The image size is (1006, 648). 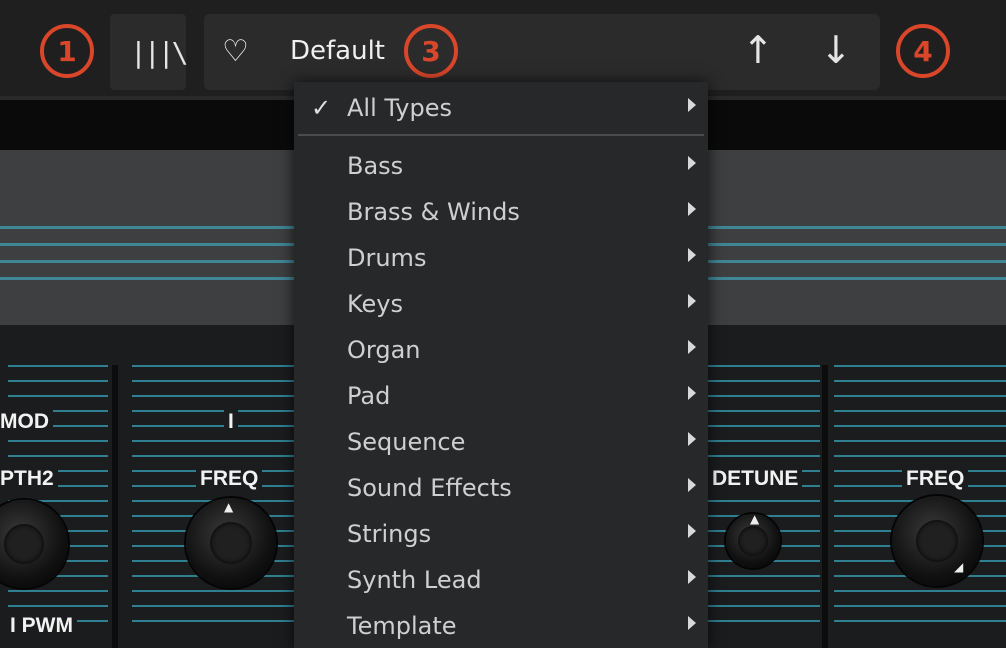 What do you see at coordinates (375, 304) in the screenshot?
I see `menu-item-label: Keys` at bounding box center [375, 304].